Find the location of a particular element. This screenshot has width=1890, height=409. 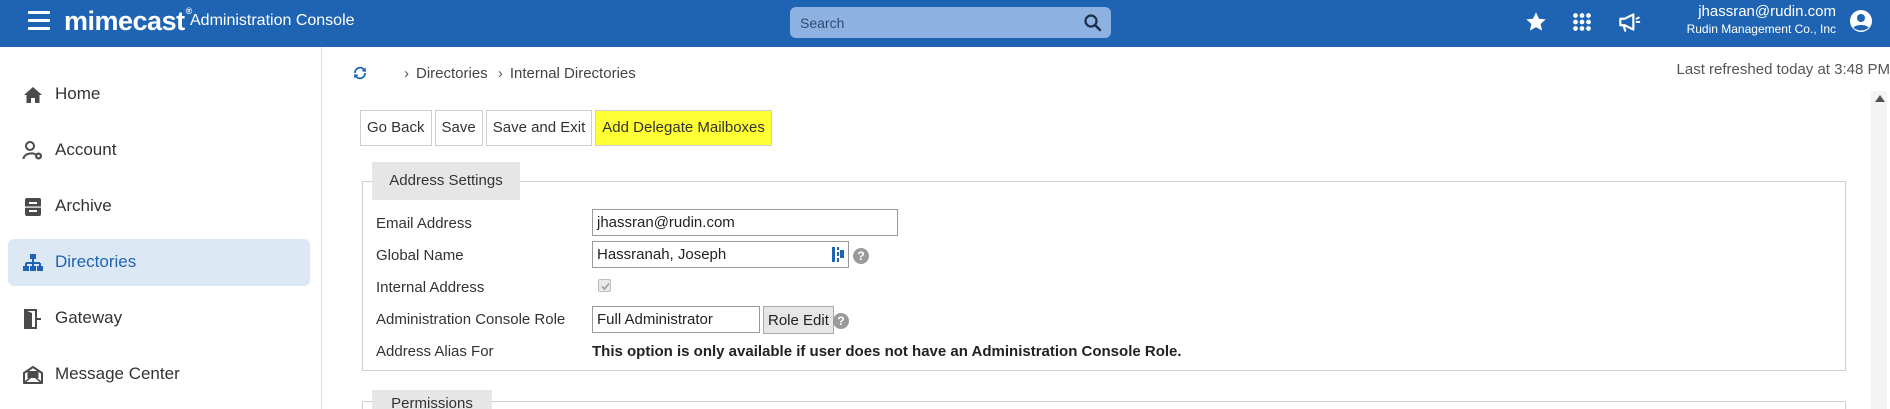

user-email: jhassran@rudin.com is located at coordinates (1767, 11).